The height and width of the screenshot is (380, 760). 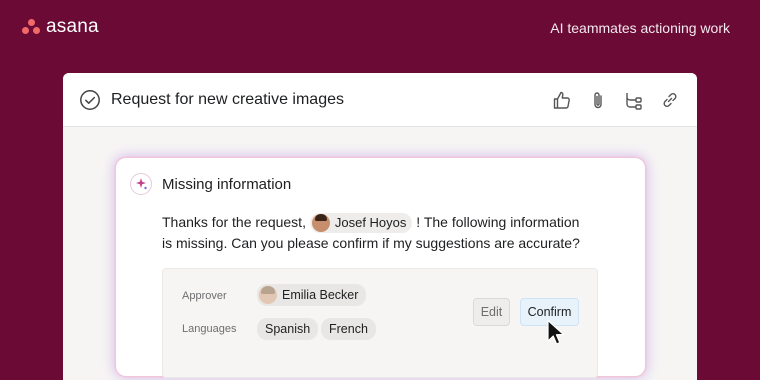 I want to click on josef-avatar, so click(x=320, y=223).